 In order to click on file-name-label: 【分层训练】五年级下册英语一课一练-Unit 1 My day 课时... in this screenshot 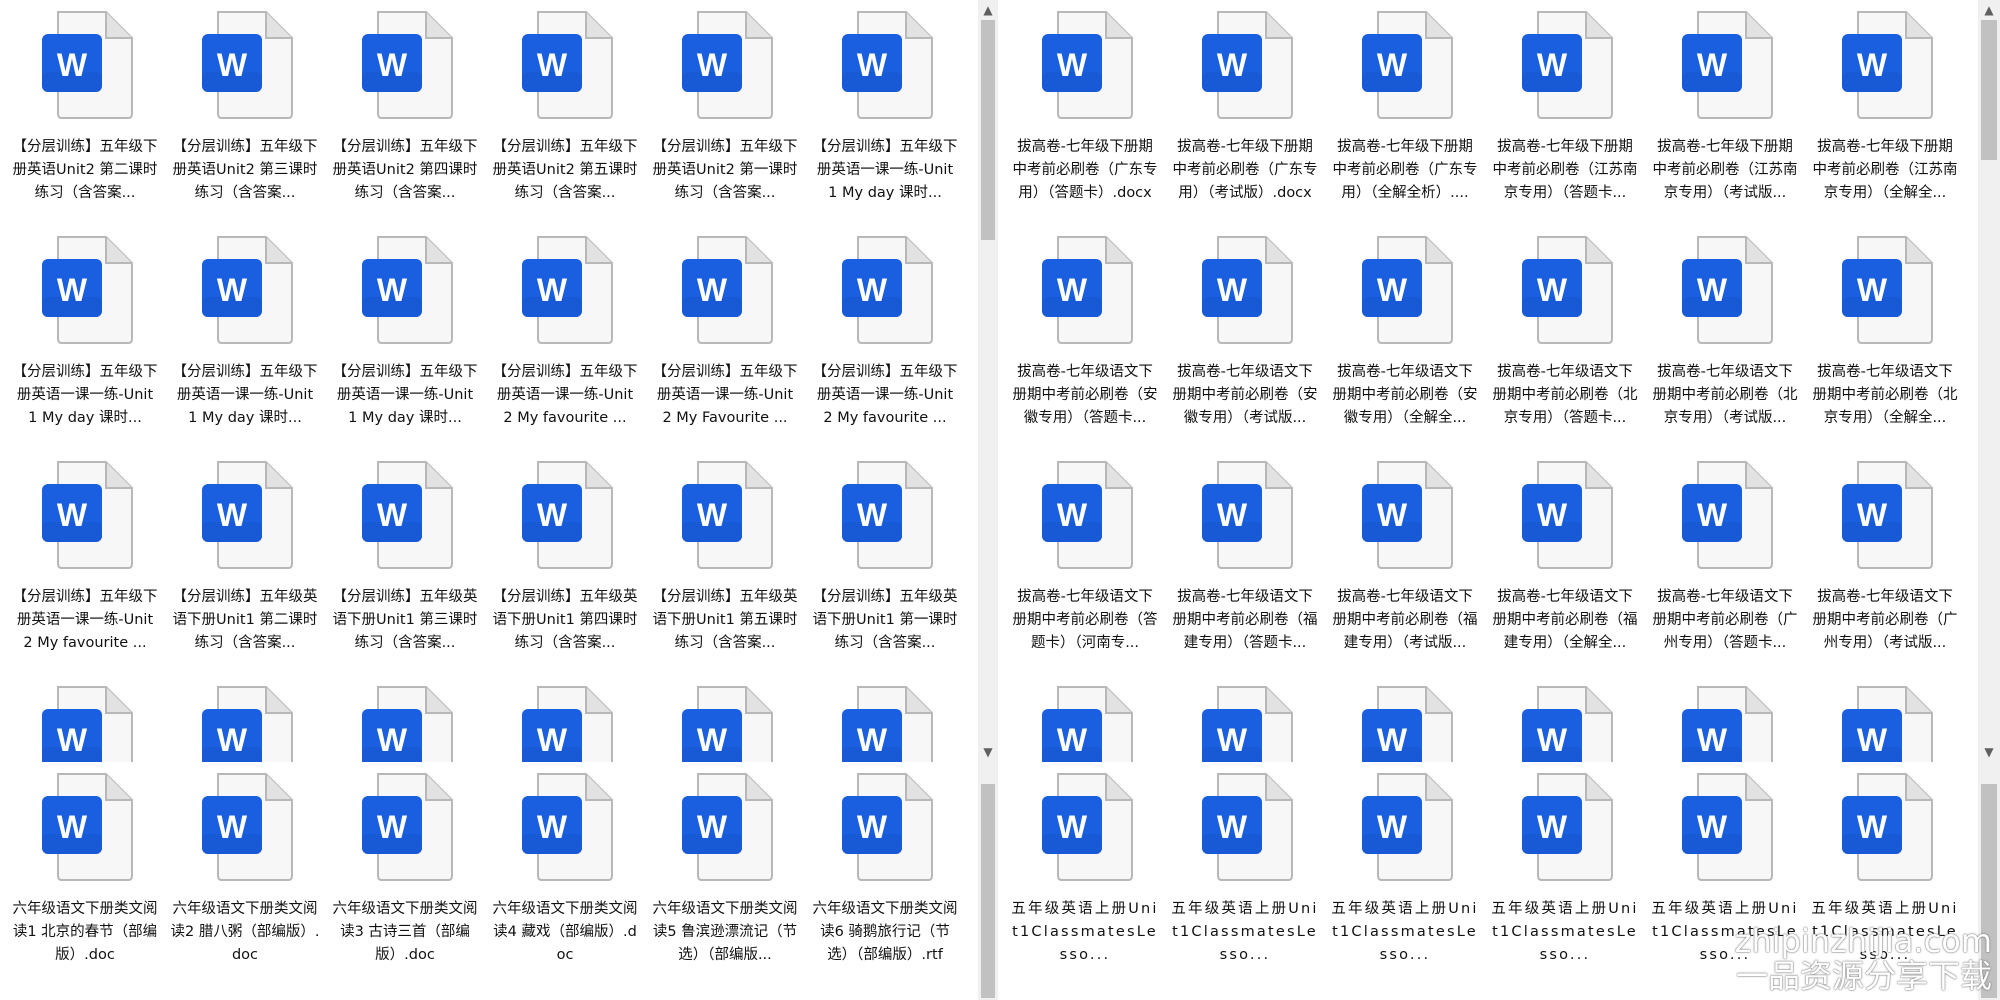, I will do `click(405, 395)`.